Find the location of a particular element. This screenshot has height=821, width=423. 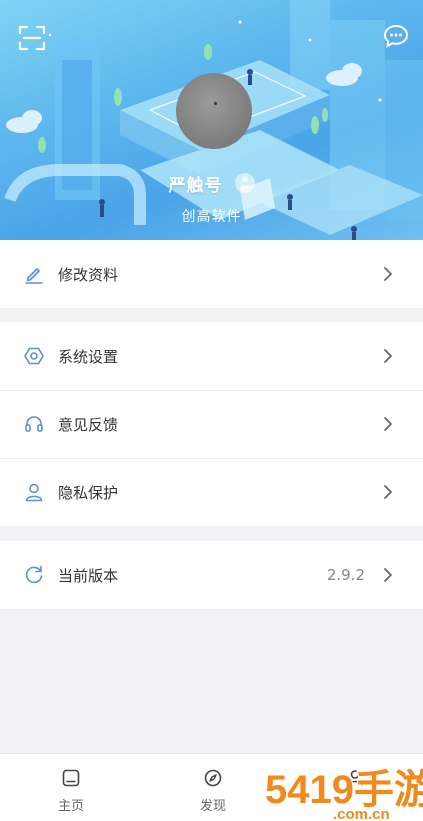

tab-label-home: 主页 is located at coordinates (70, 806).